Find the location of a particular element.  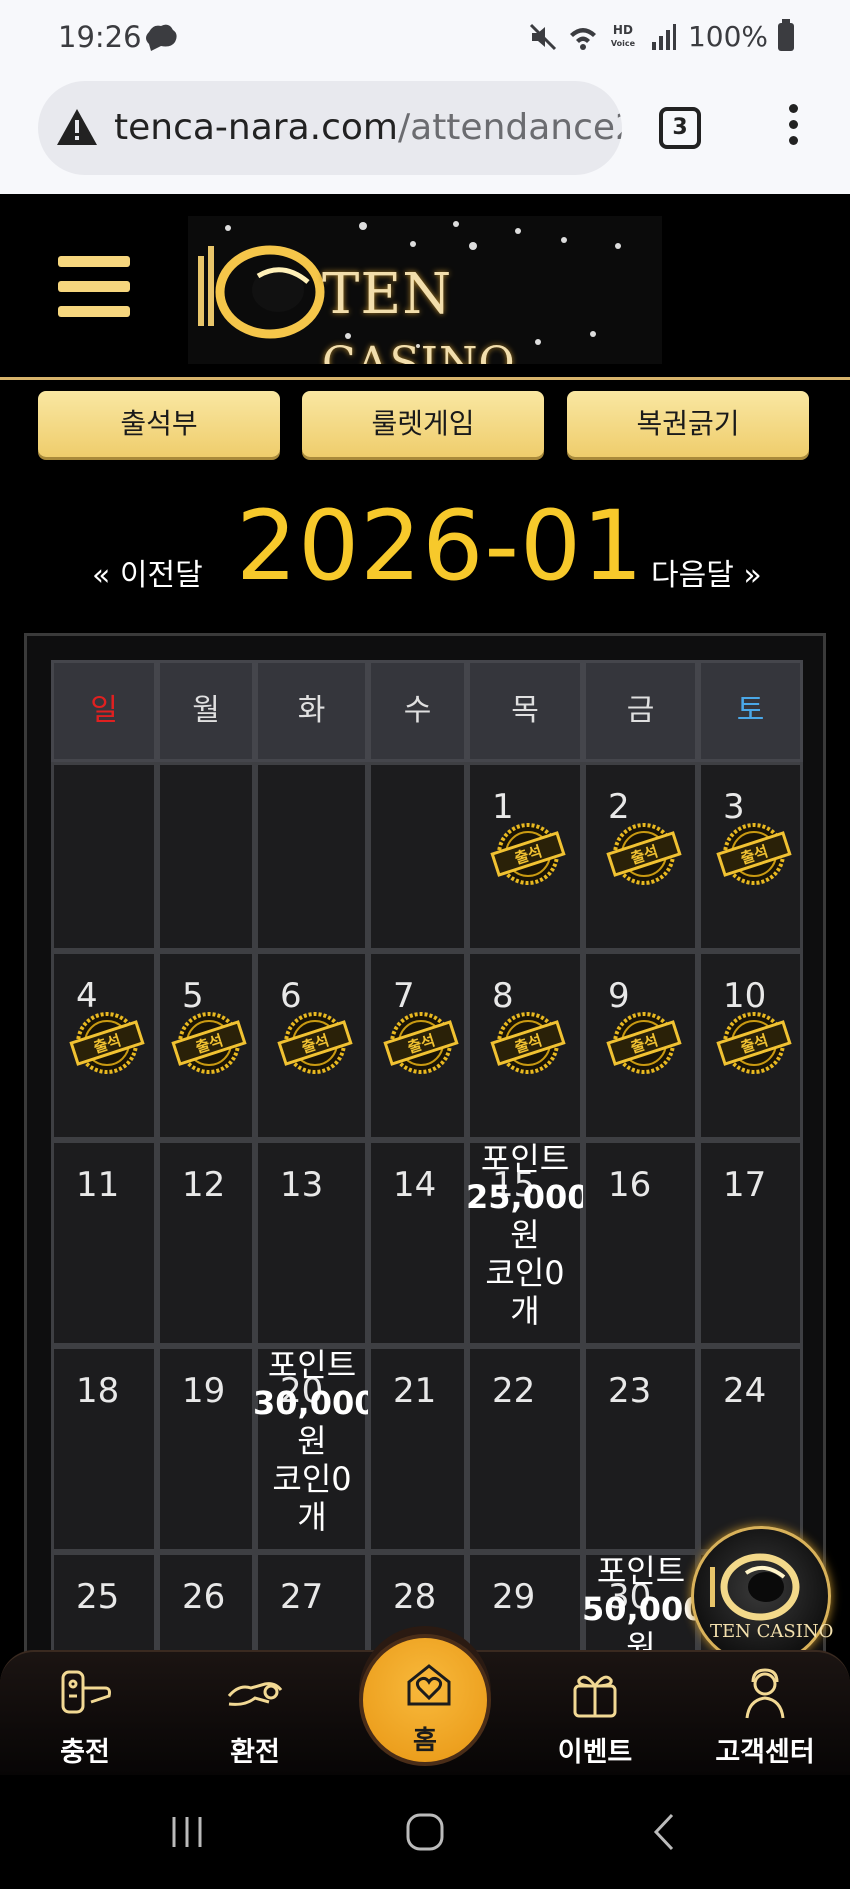

hamburger-menu-icon is located at coordinates (94, 287).